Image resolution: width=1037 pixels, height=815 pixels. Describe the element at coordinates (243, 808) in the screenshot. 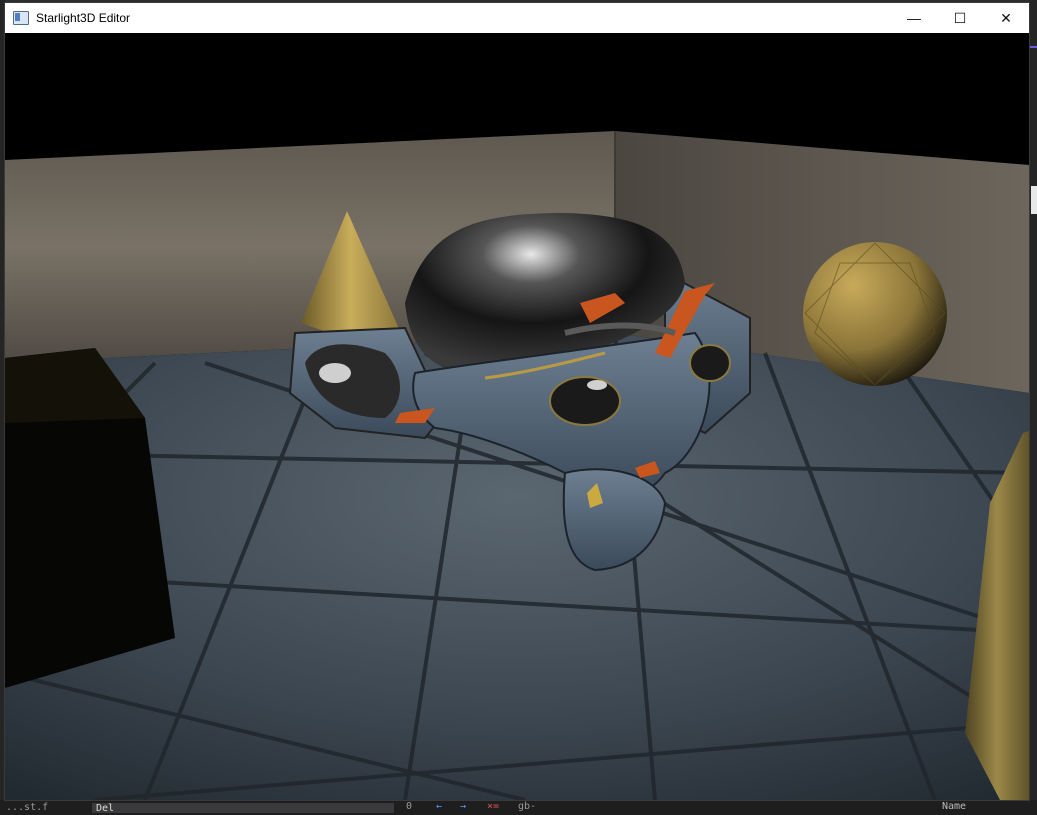

I see `background-input-field: Del` at that location.